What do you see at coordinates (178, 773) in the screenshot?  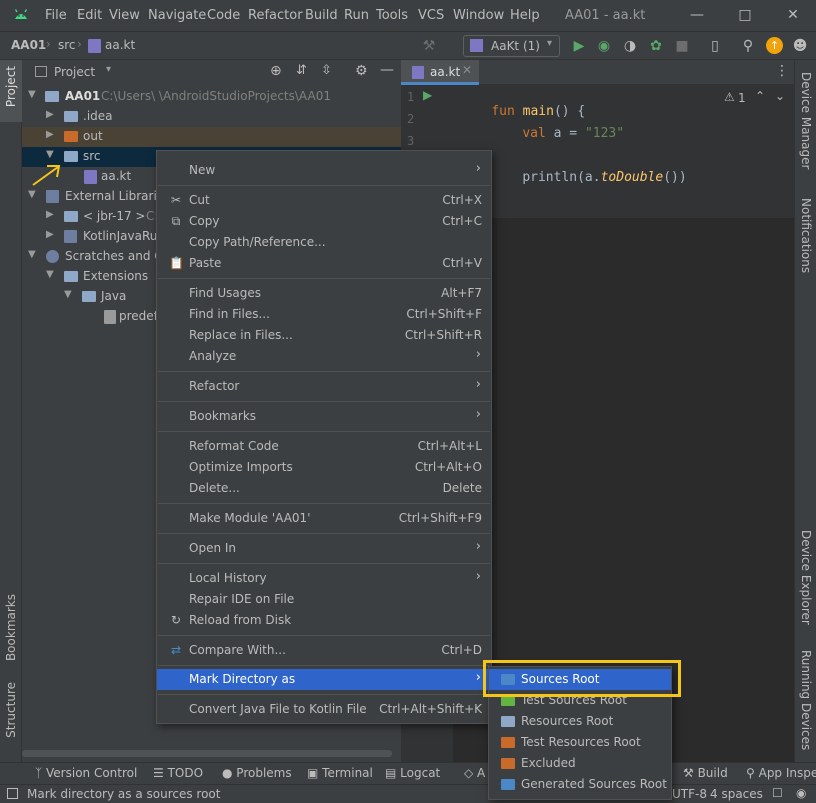 I see `todo-tab: ☰ TODO` at bounding box center [178, 773].